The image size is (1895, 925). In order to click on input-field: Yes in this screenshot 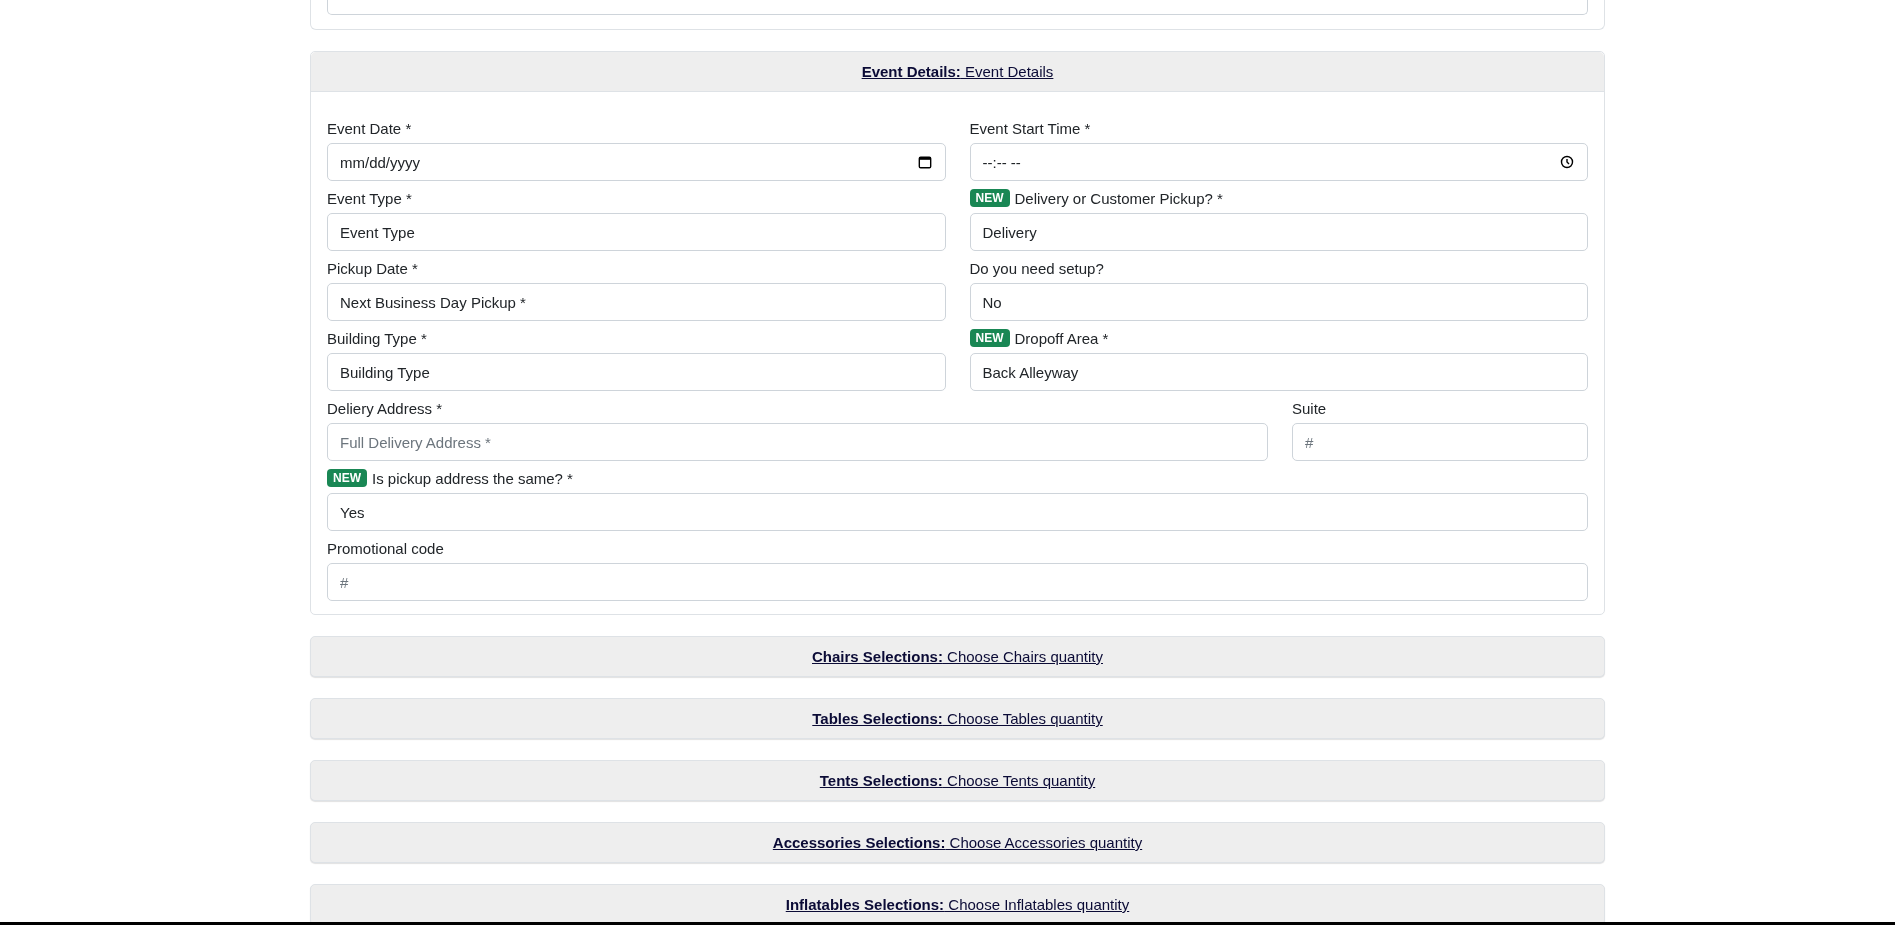, I will do `click(957, 512)`.